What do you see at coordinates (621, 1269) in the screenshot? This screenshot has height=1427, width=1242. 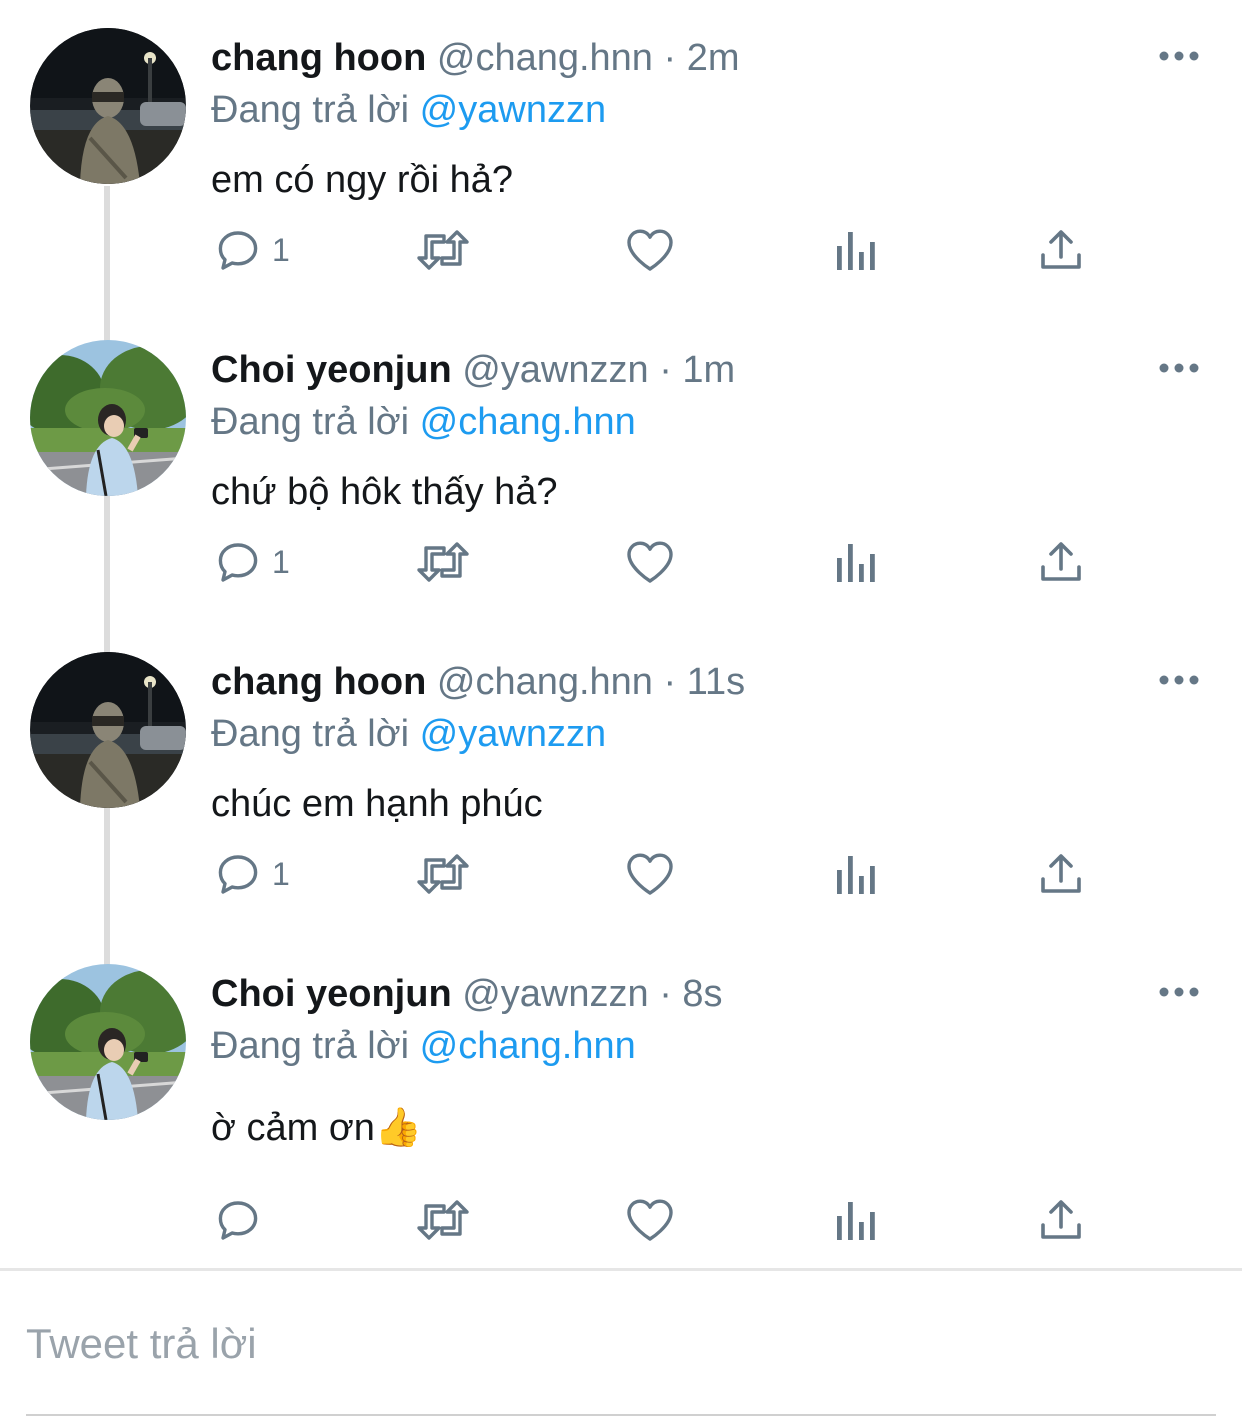 I see `compose-divider` at bounding box center [621, 1269].